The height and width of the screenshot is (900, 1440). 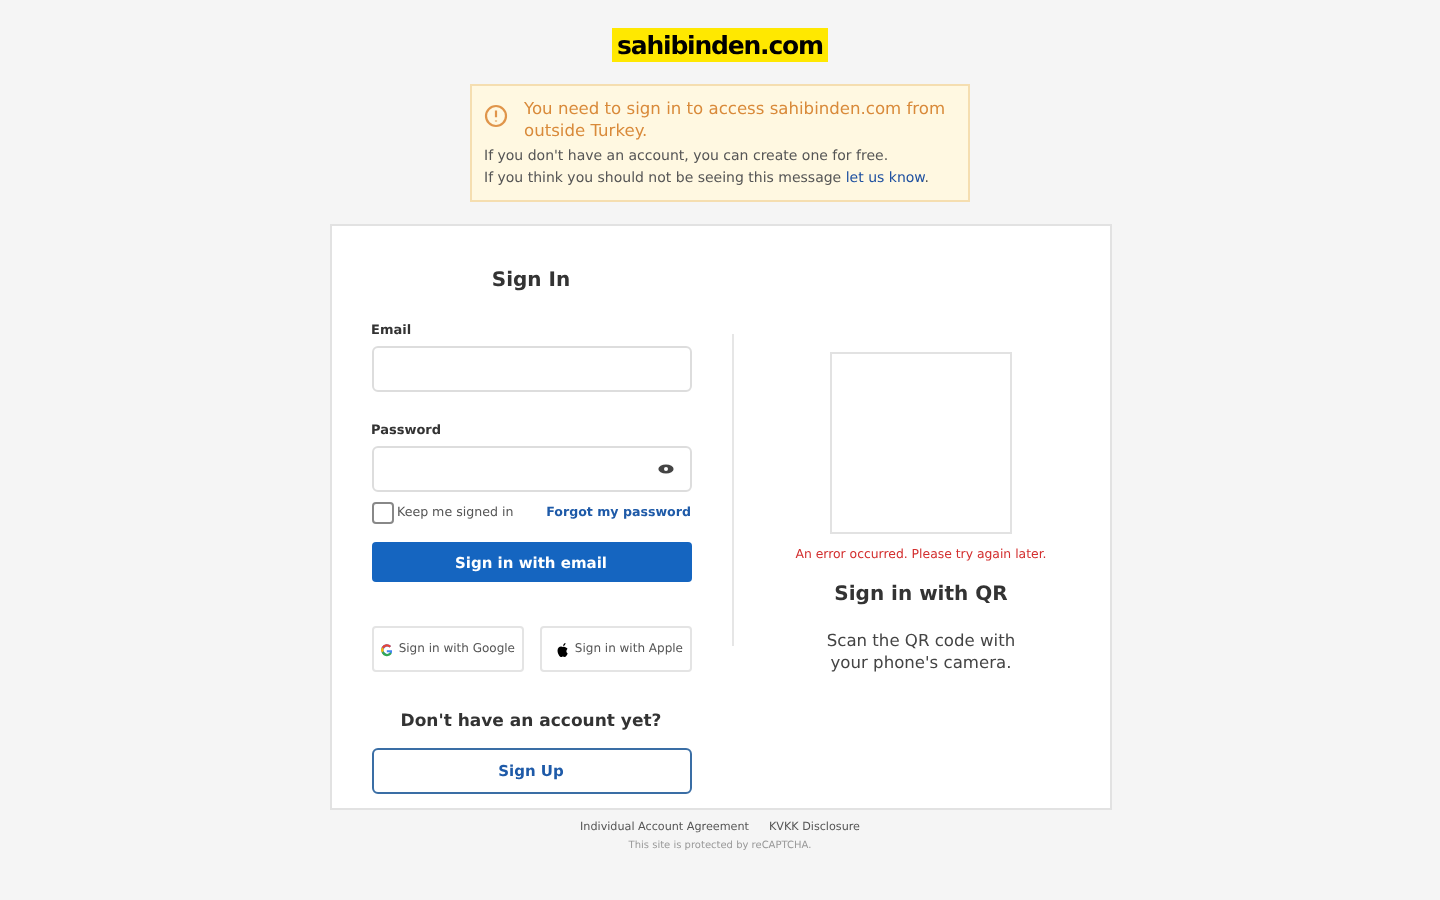 What do you see at coordinates (531, 281) in the screenshot?
I see `sign-in-title: Sign In` at bounding box center [531, 281].